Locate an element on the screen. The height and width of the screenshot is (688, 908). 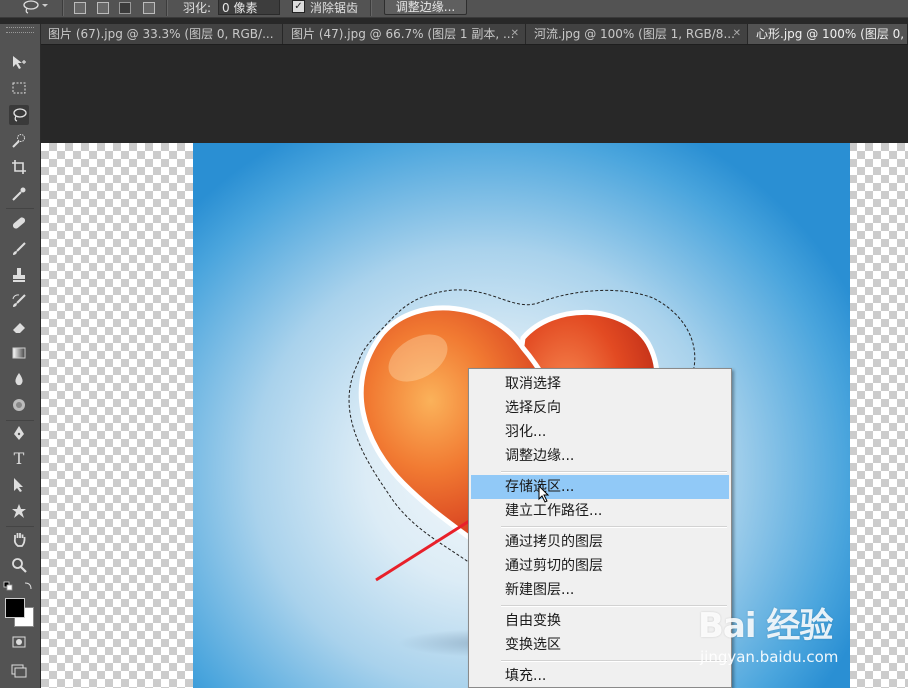
lasso-preset-icon is located at coordinates (35, 8).